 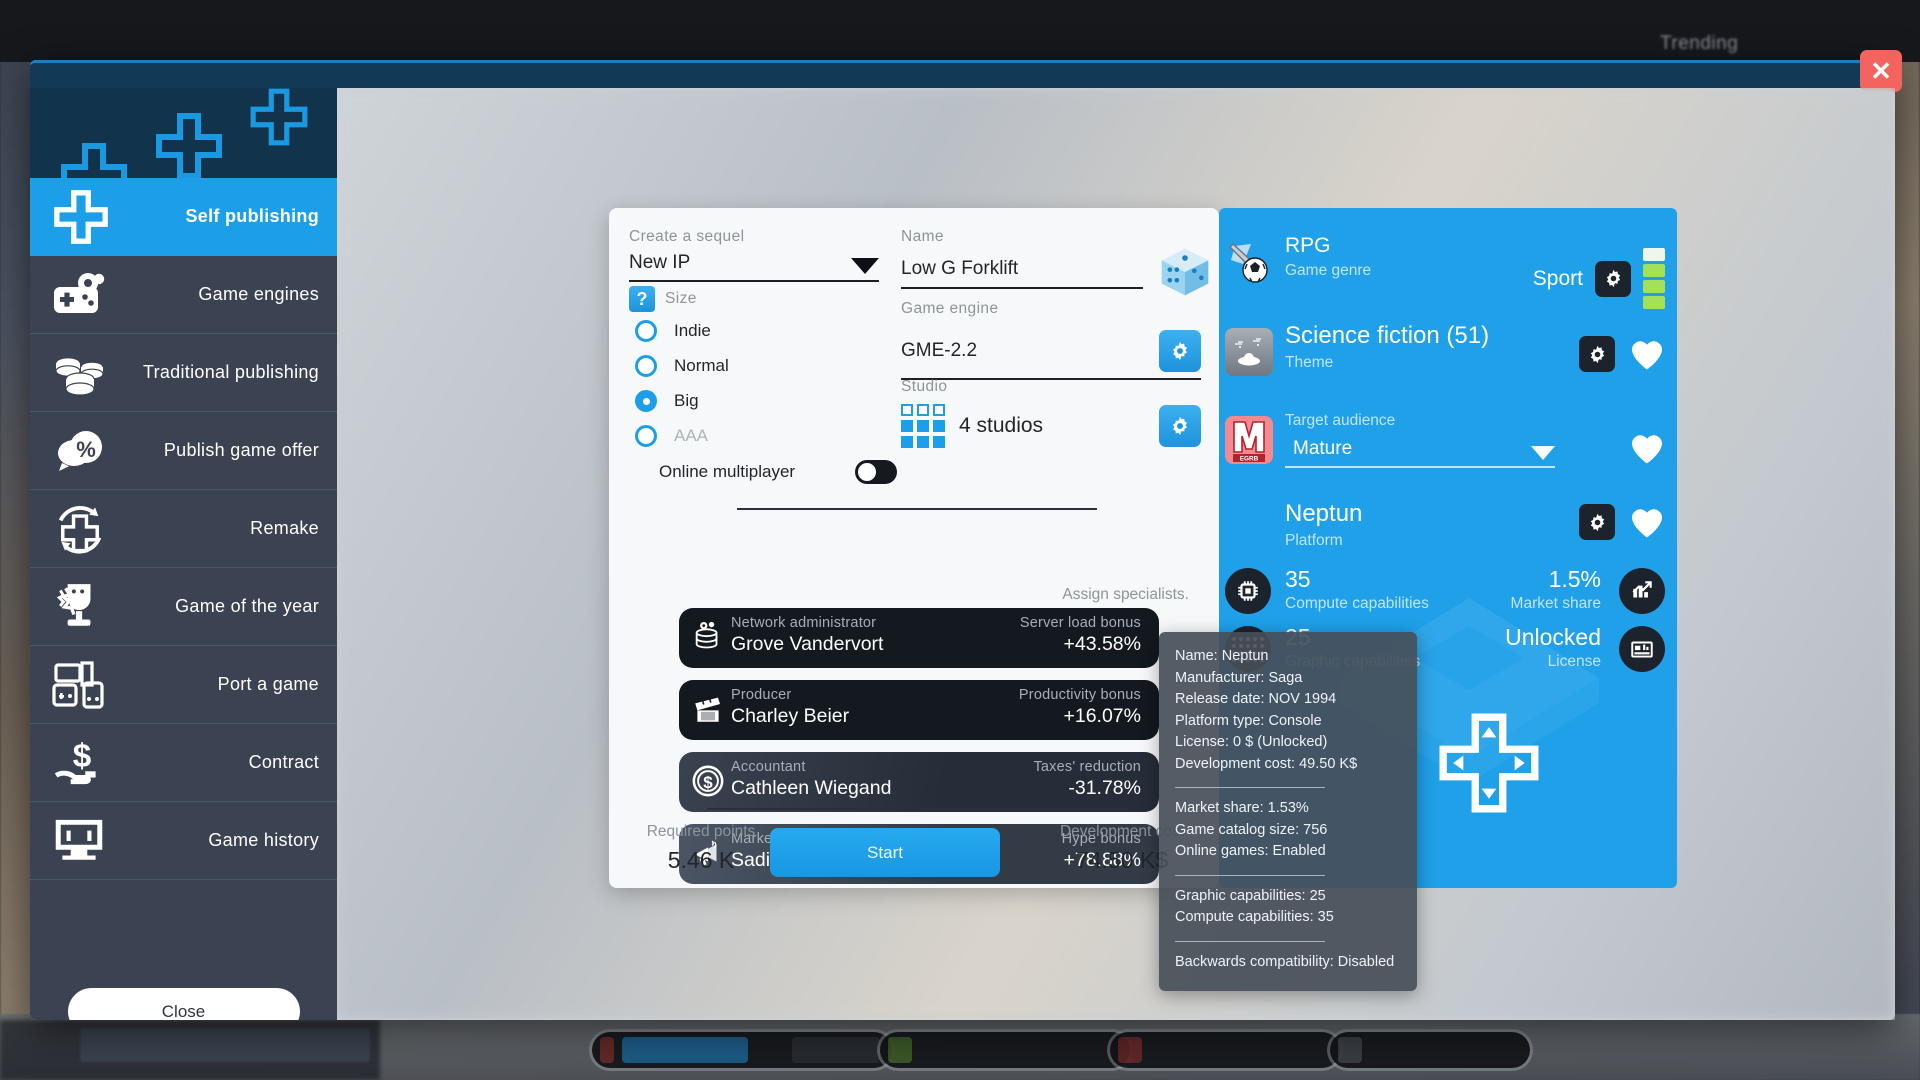 I want to click on consoles-icon, so click(x=89, y=685).